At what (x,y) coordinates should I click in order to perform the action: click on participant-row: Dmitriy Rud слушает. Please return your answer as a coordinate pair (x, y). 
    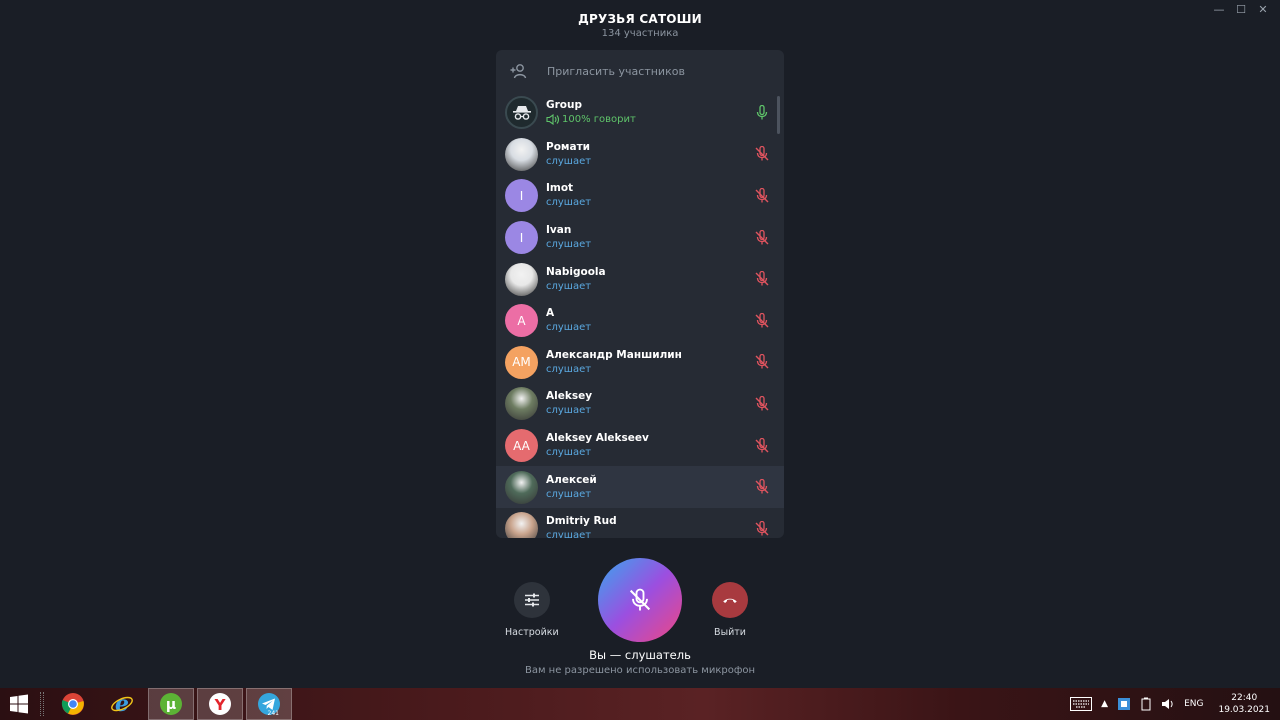
    Looking at the image, I should click on (640, 523).